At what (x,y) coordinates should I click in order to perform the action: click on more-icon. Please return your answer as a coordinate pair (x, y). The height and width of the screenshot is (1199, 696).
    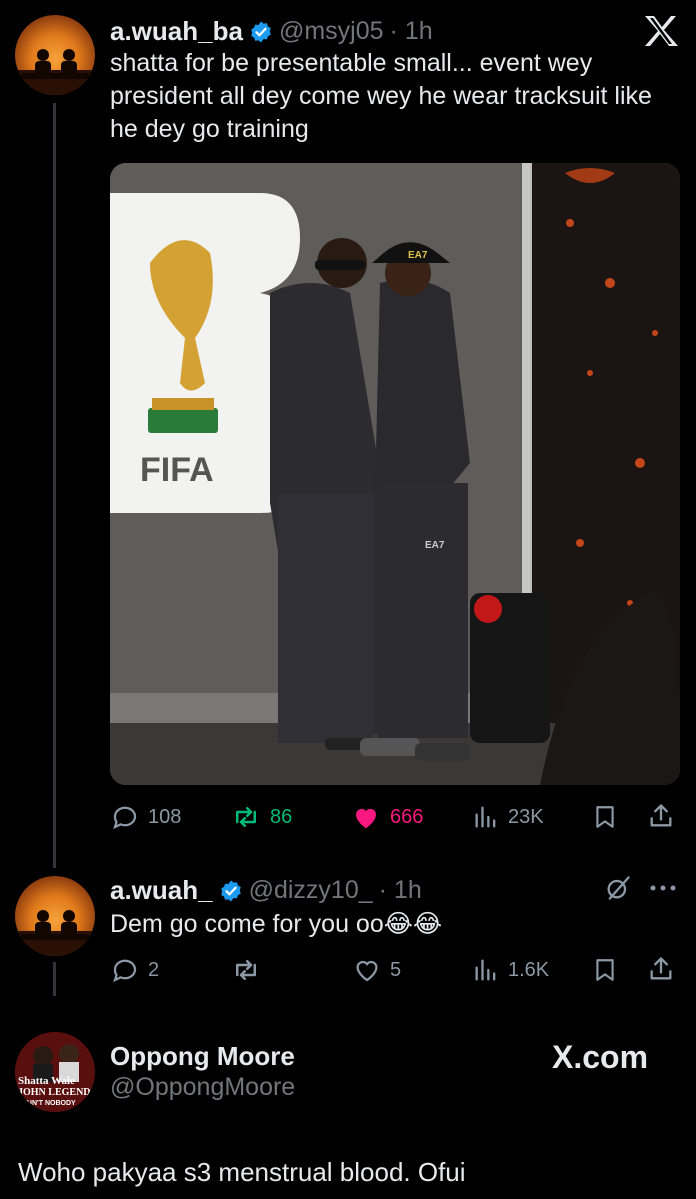
    Looking at the image, I should click on (663, 888).